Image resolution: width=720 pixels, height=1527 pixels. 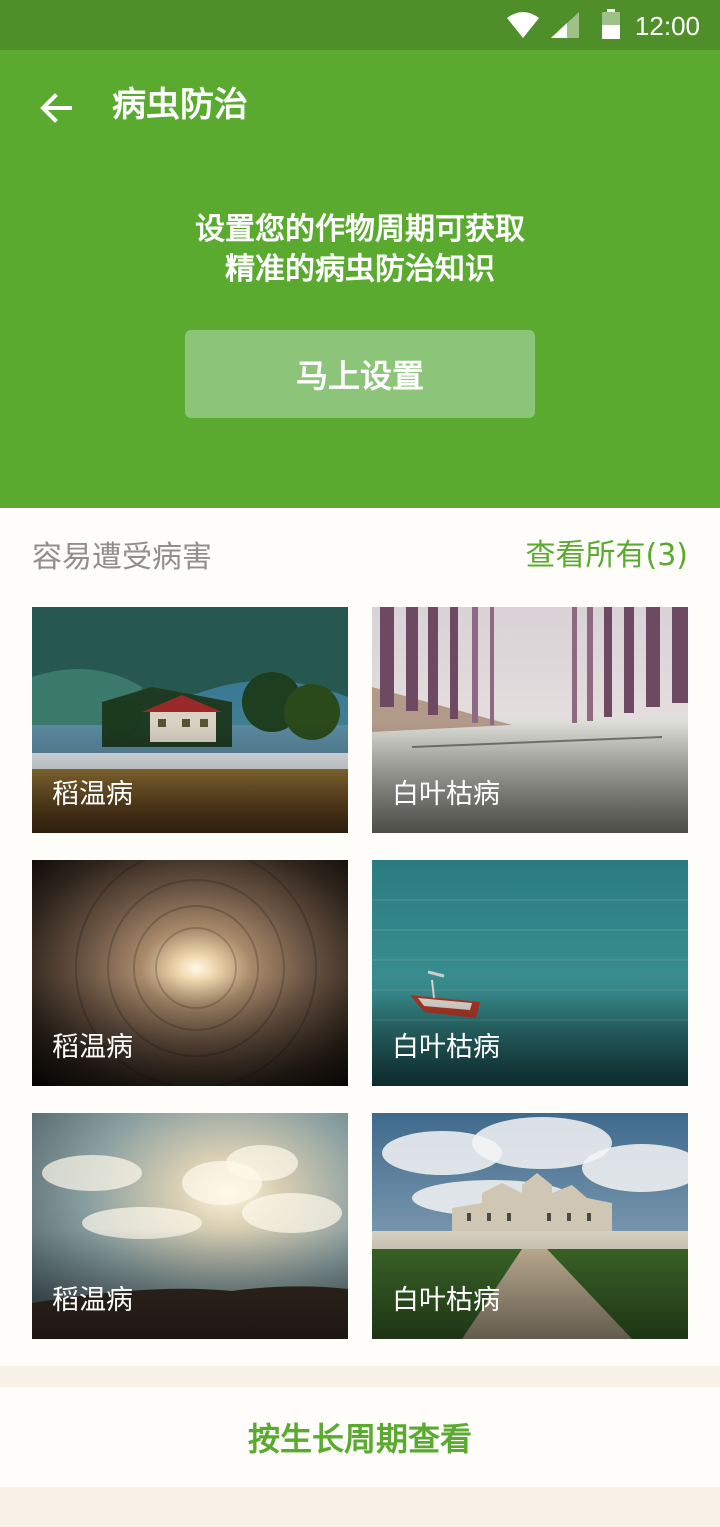 I want to click on setup-now-button: 马上设置, so click(x=360, y=374).